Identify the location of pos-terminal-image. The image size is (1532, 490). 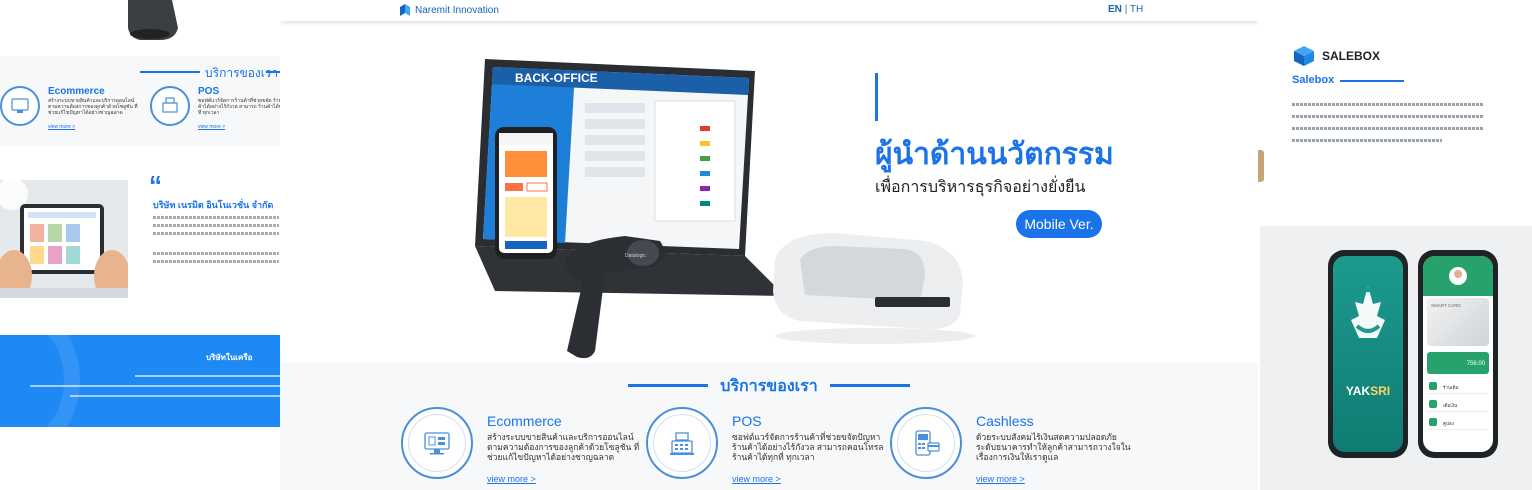
(874, 288).